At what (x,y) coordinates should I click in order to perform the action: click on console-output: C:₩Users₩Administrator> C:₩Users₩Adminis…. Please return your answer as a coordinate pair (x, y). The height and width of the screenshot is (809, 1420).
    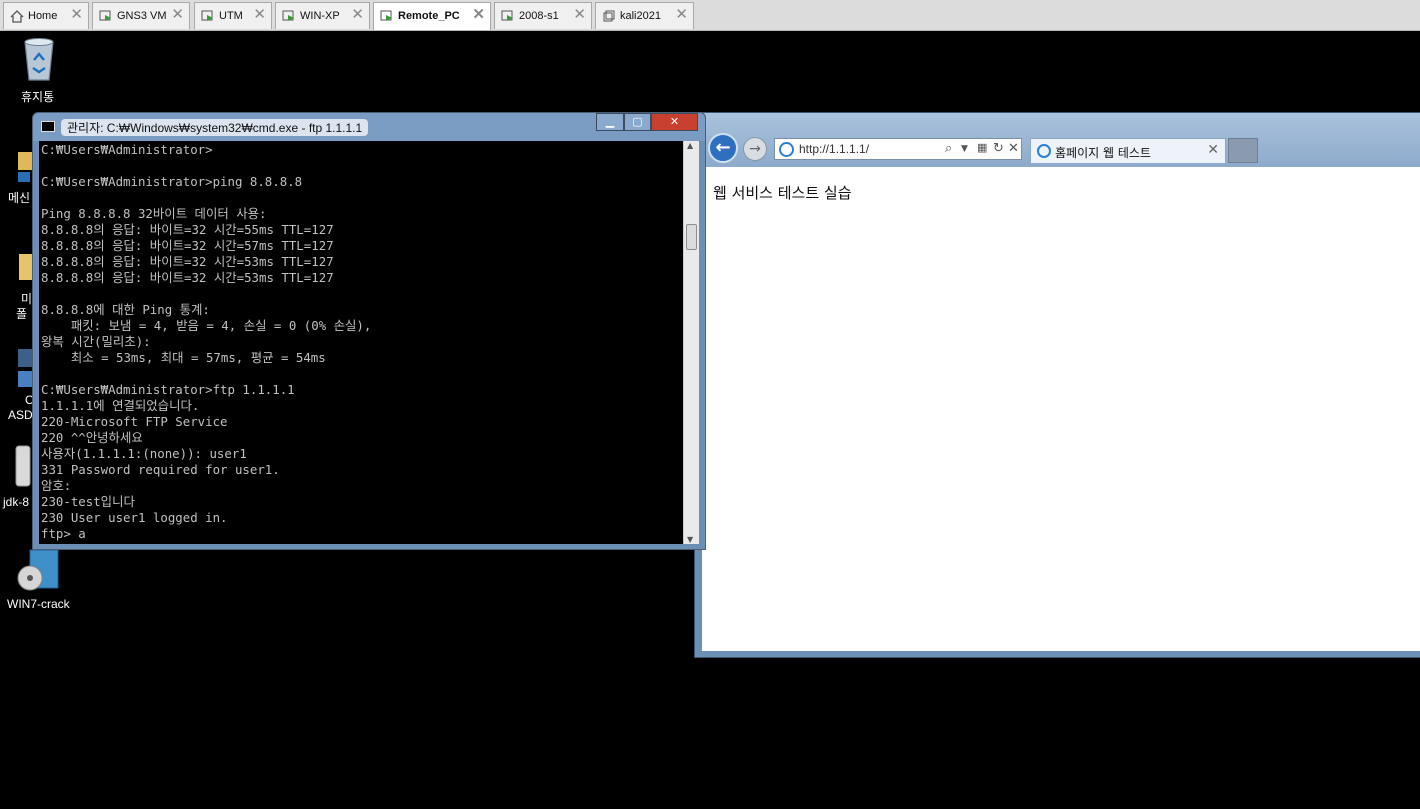
    Looking at the image, I should click on (206, 342).